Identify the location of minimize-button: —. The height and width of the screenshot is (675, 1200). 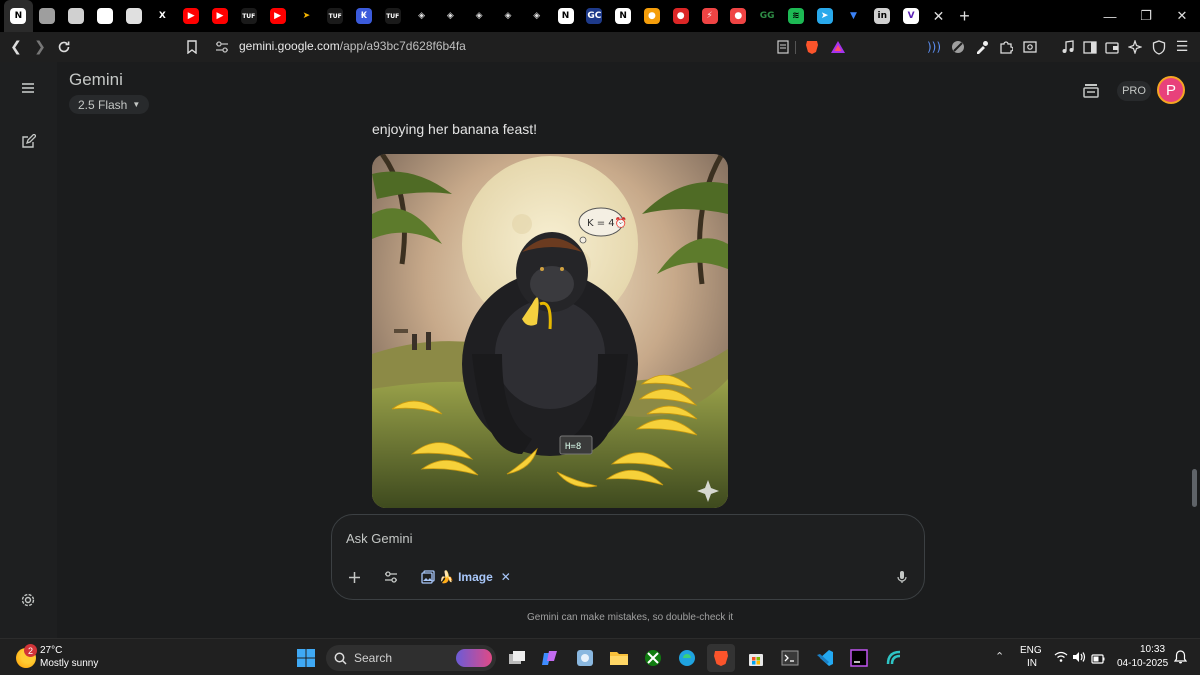
(1110, 16).